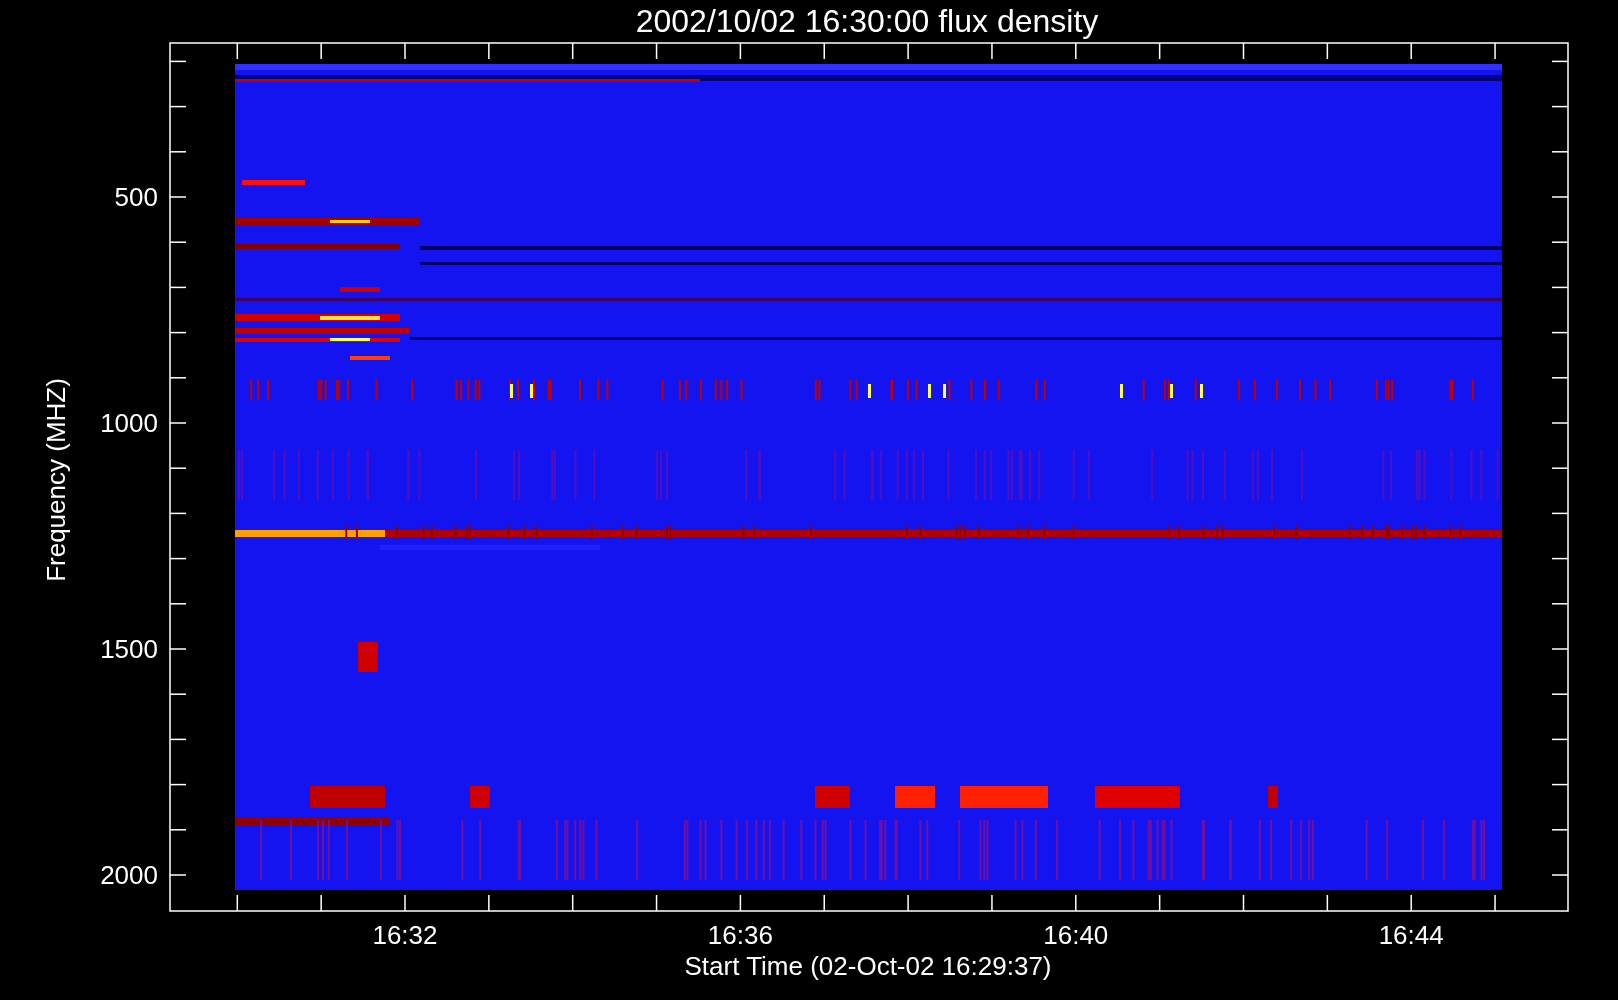 The width and height of the screenshot is (1618, 1000). Describe the element at coordinates (867, 21) in the screenshot. I see `plot-title: 2002/10/02 16:30:00 flux density` at that location.